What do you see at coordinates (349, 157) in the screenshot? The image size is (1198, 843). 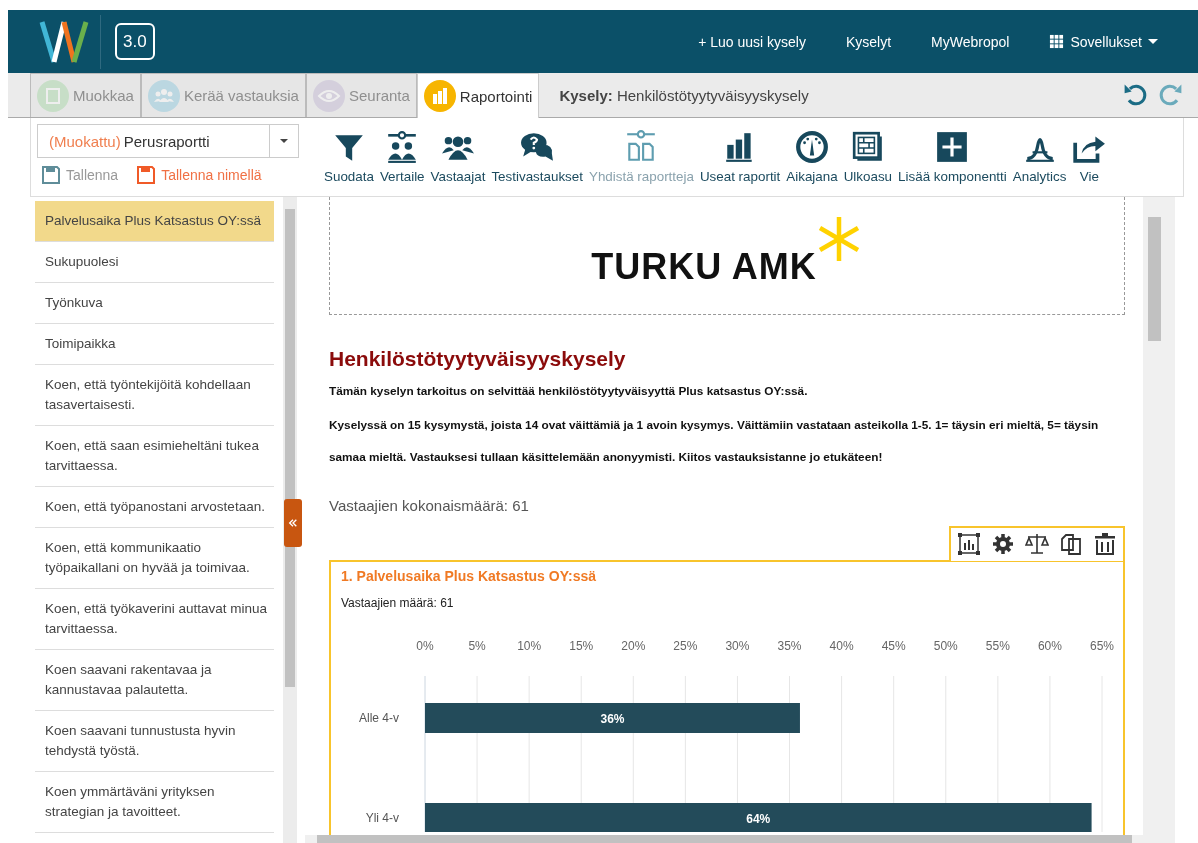 I see `toolbar-button: Suodata` at bounding box center [349, 157].